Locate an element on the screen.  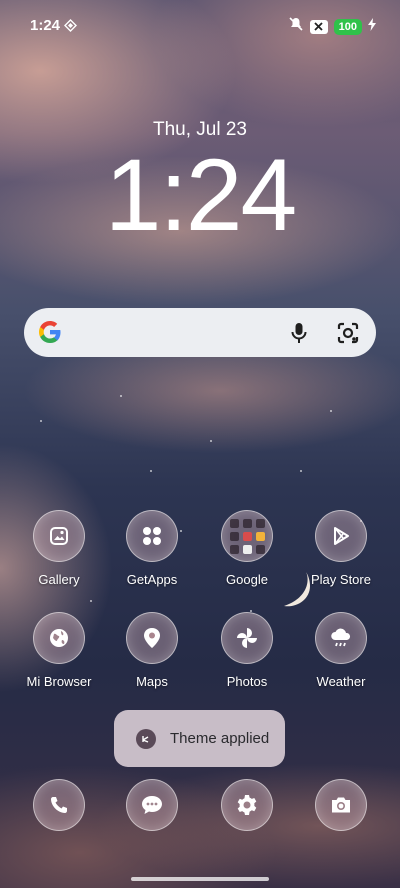
mute-icon is located at coordinates (296, 26).